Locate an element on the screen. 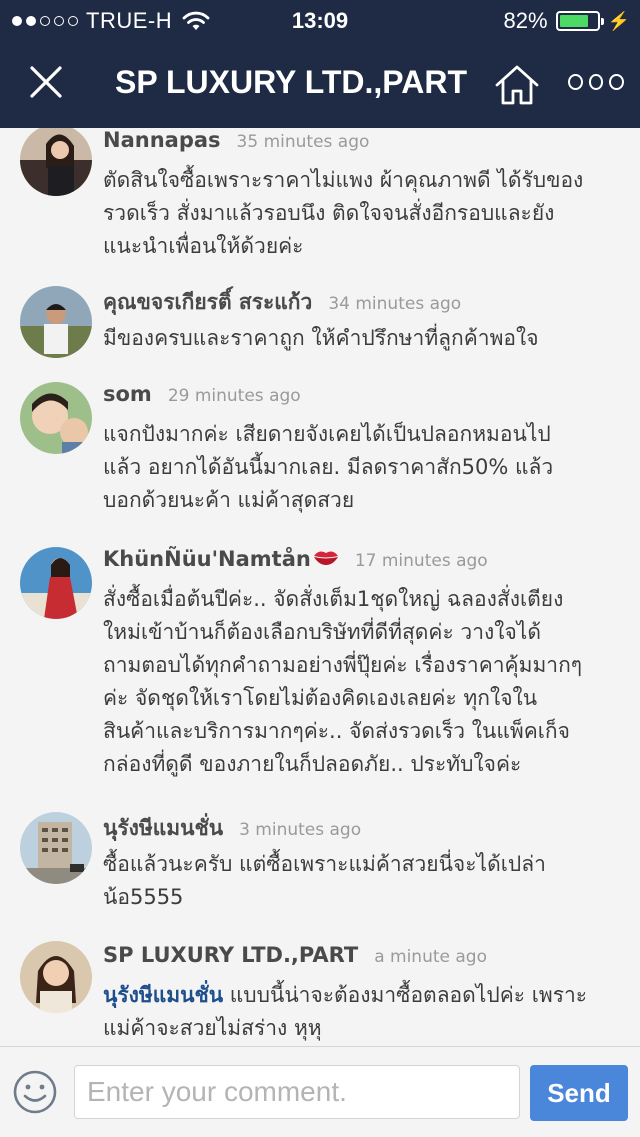 The height and width of the screenshot is (1137, 640). comment-time: 3 minutes ago is located at coordinates (300, 830).